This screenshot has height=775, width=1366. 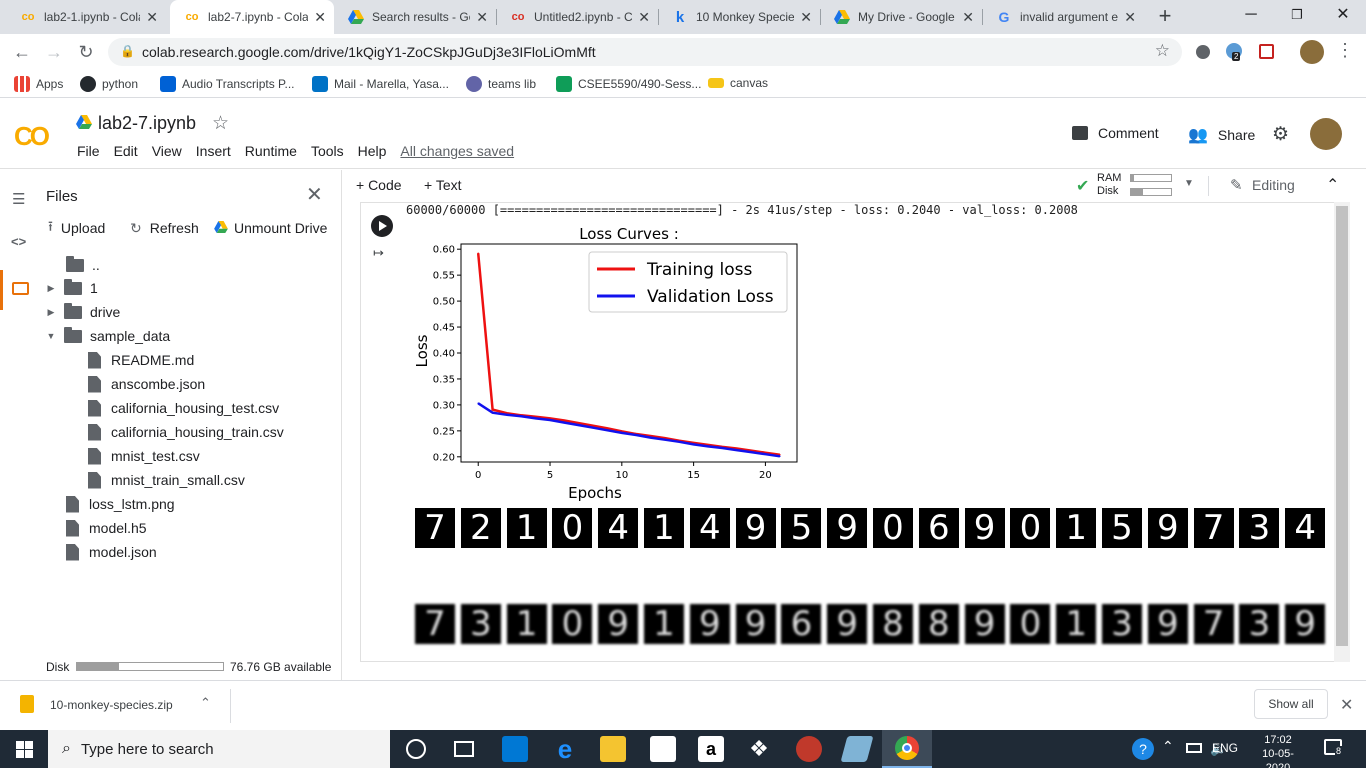 I want to click on file-entry-loss-png: loss_lstm.png, so click(x=120, y=504).